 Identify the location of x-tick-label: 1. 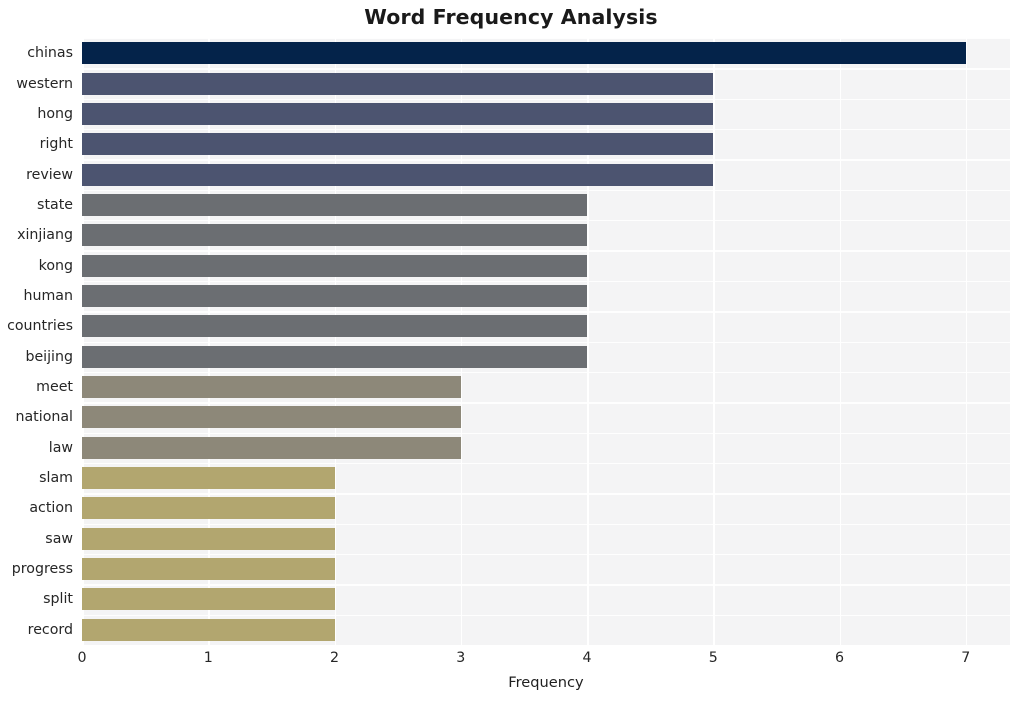
(208, 658).